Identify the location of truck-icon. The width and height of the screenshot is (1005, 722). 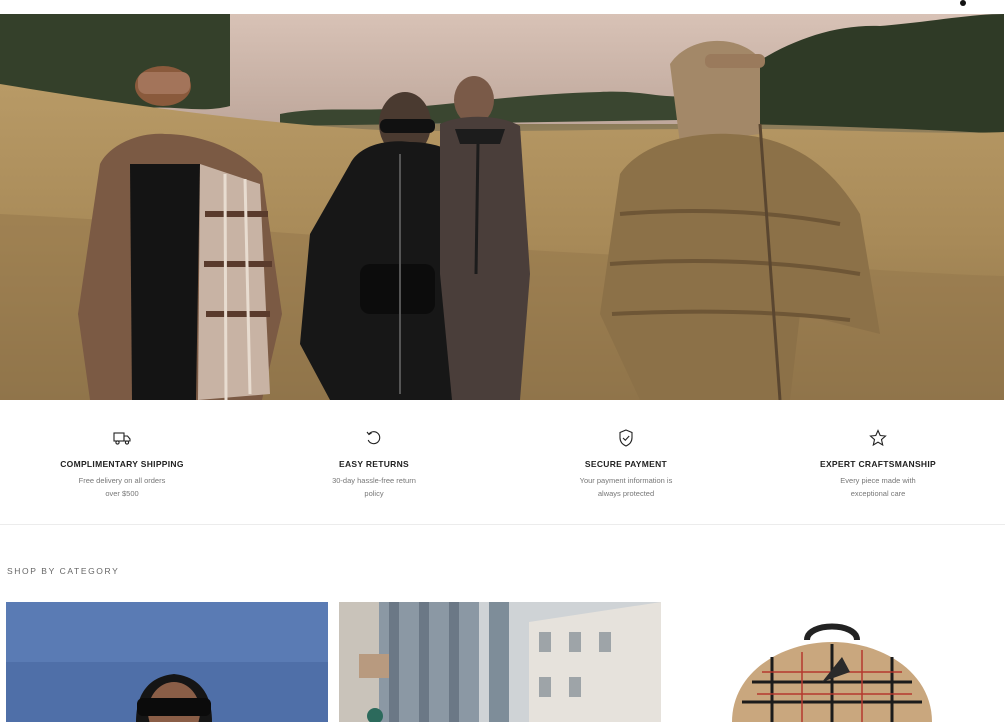
(122, 438).